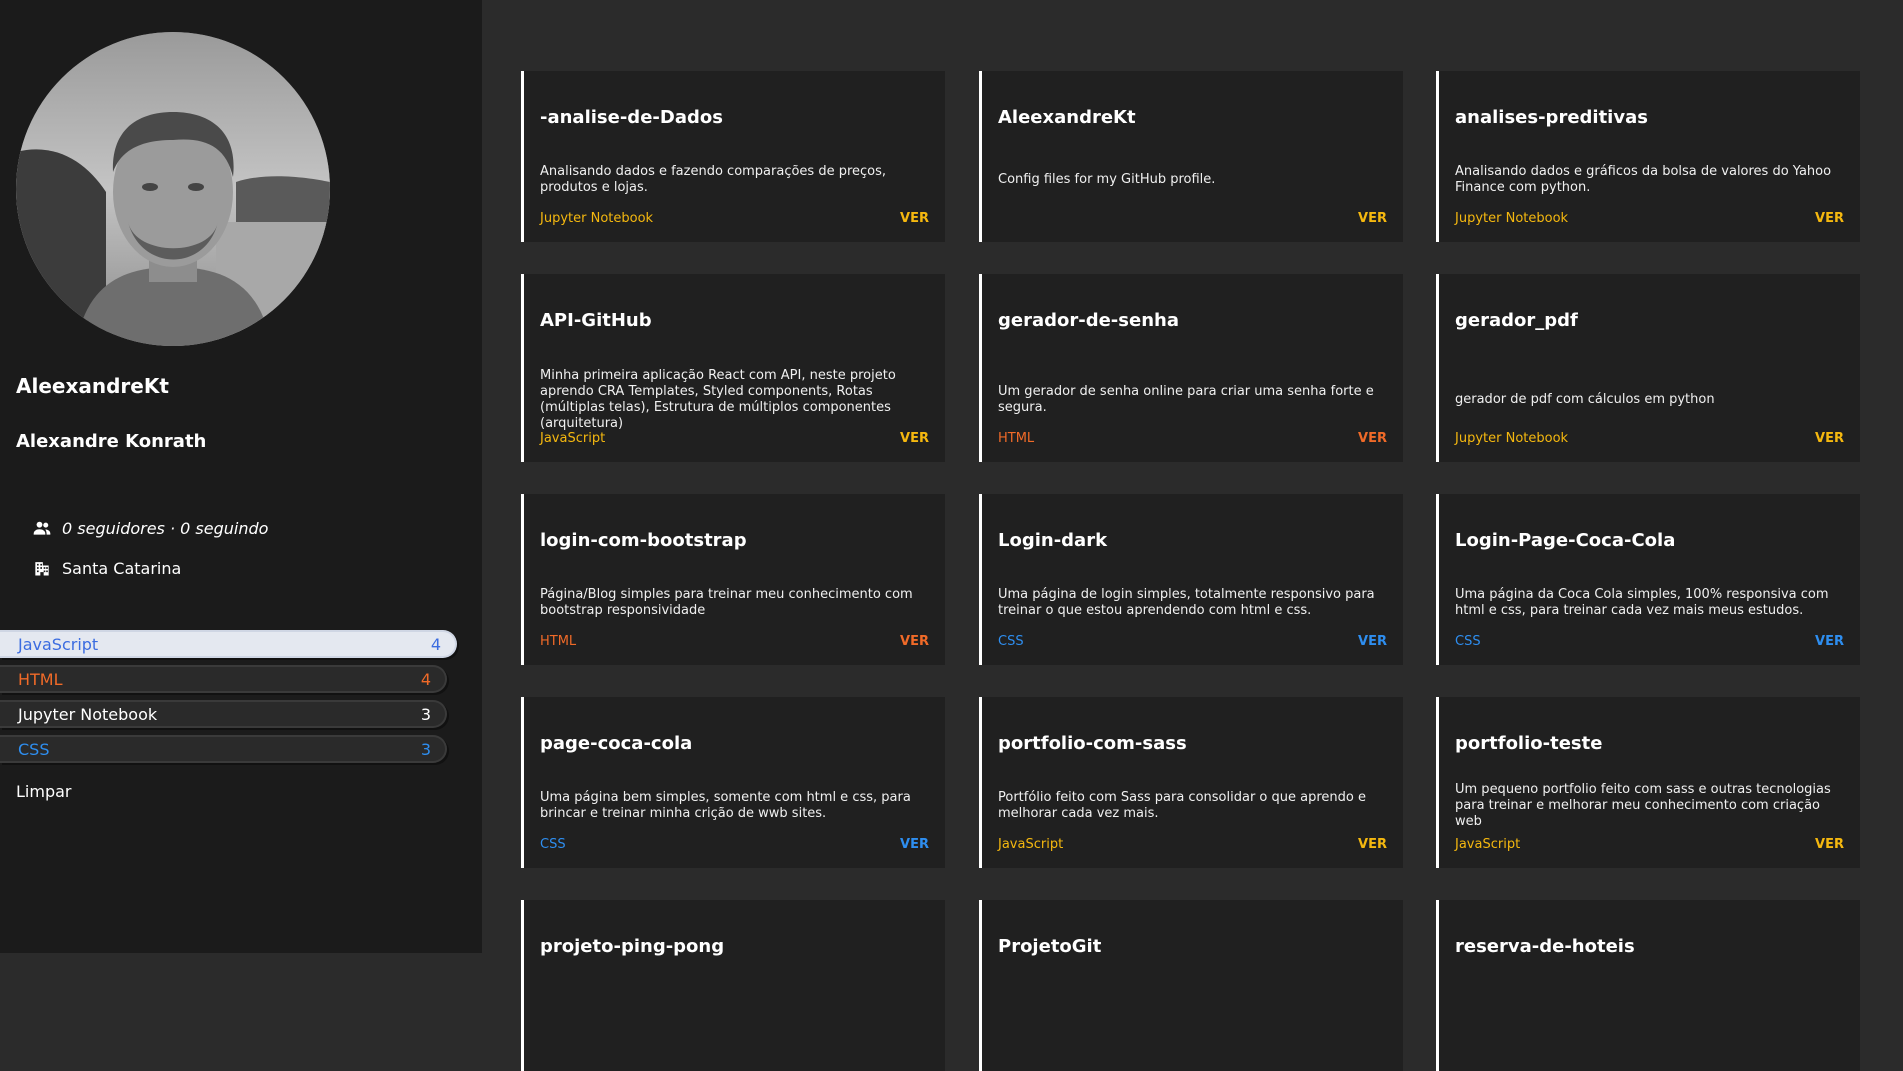  I want to click on location-text: Santa Catarina, so click(122, 568).